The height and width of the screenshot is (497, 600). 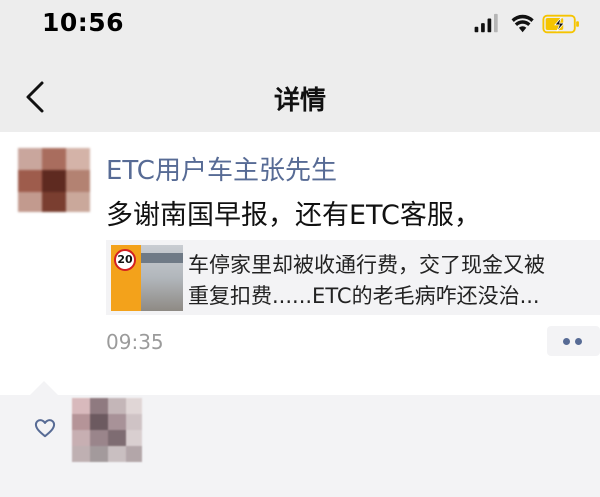 What do you see at coordinates (573, 341) in the screenshot?
I see `more-button` at bounding box center [573, 341].